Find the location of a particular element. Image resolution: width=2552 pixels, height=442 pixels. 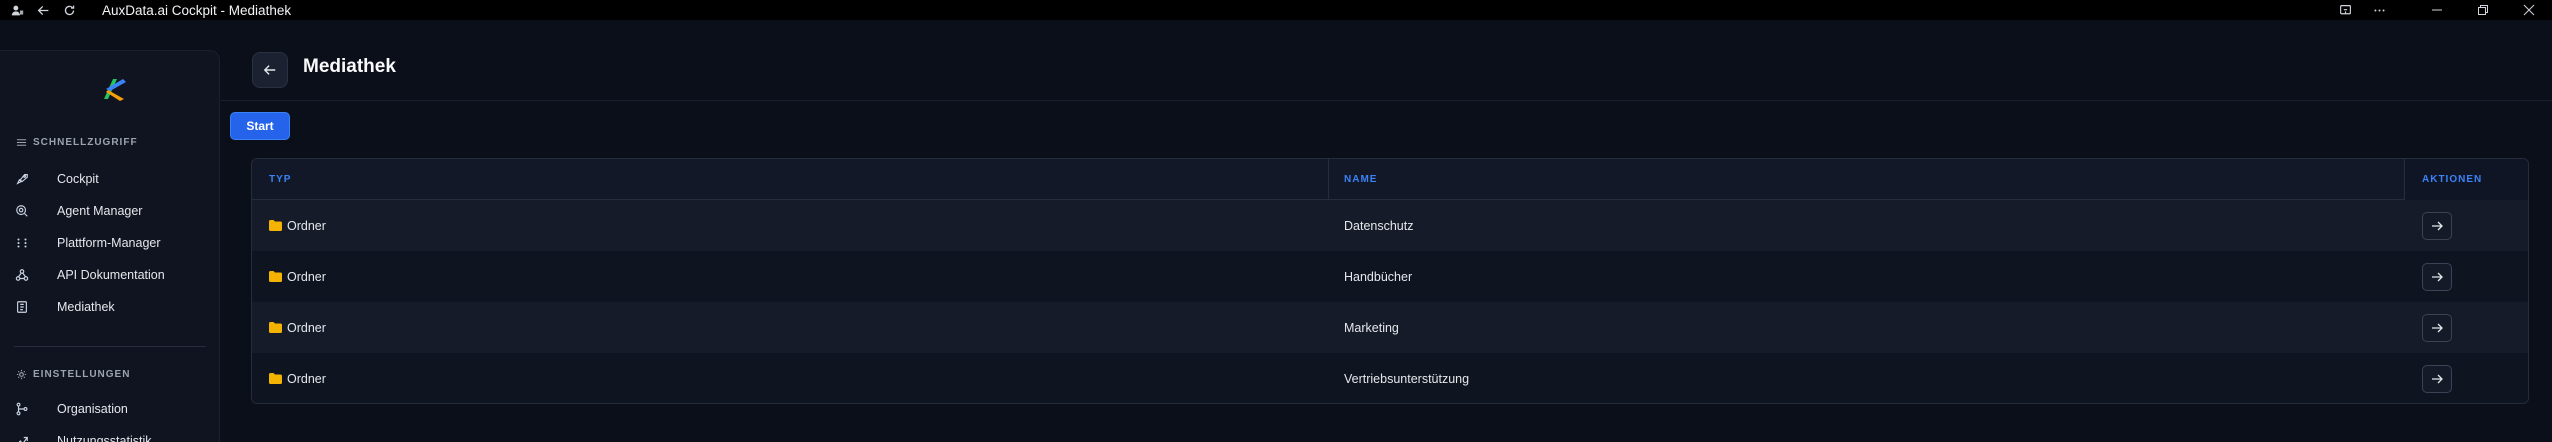

window-titlebar: AuxData.ai Cockpit - Mediathek is located at coordinates (1276, 10).